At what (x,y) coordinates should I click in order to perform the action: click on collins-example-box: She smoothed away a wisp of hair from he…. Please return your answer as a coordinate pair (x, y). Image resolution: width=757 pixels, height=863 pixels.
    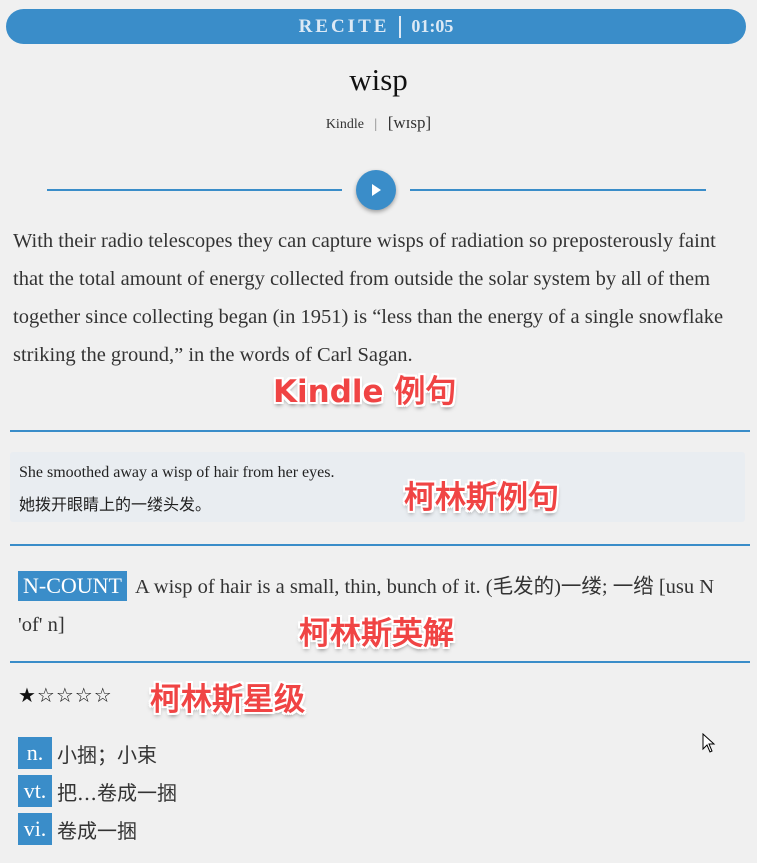
    Looking at the image, I should click on (377, 487).